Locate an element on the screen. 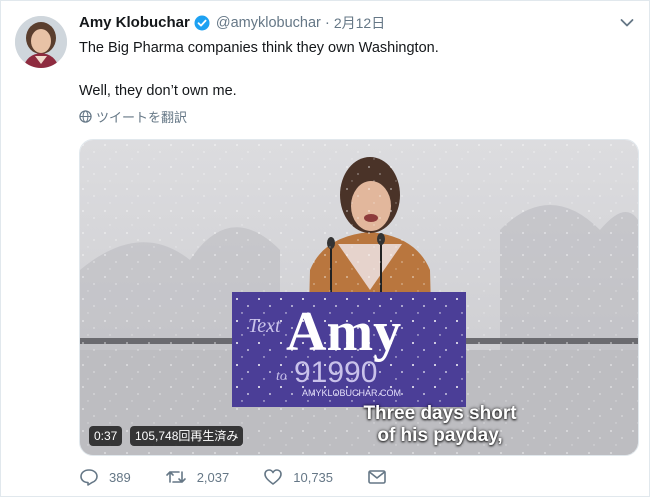 The image size is (650, 497). video-caption-line-1: Three days short is located at coordinates (440, 413).